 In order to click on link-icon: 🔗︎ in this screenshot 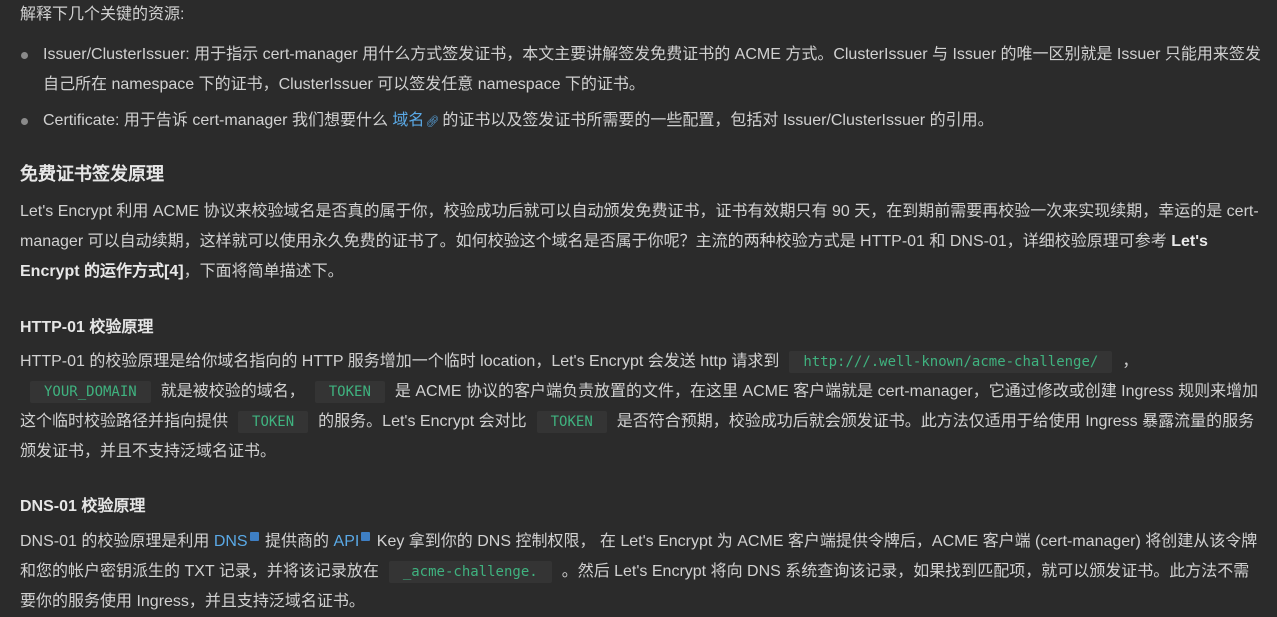, I will do `click(432, 122)`.